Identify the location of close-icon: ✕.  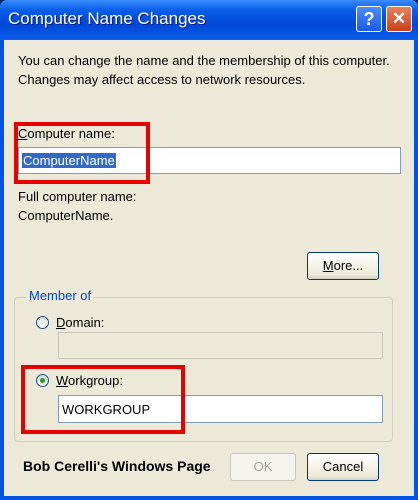
(399, 18).